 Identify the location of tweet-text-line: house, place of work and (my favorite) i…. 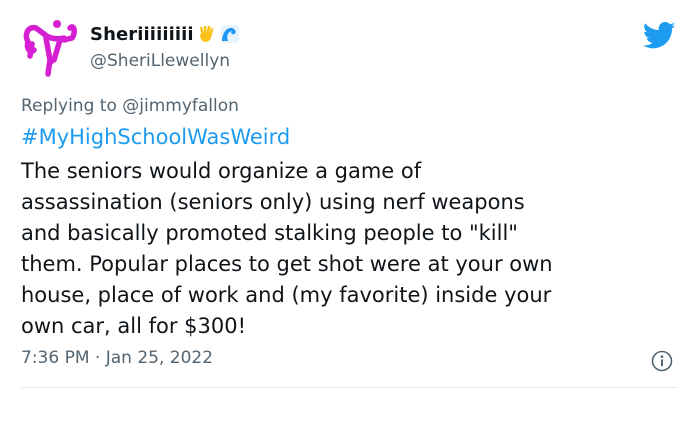
(286, 295).